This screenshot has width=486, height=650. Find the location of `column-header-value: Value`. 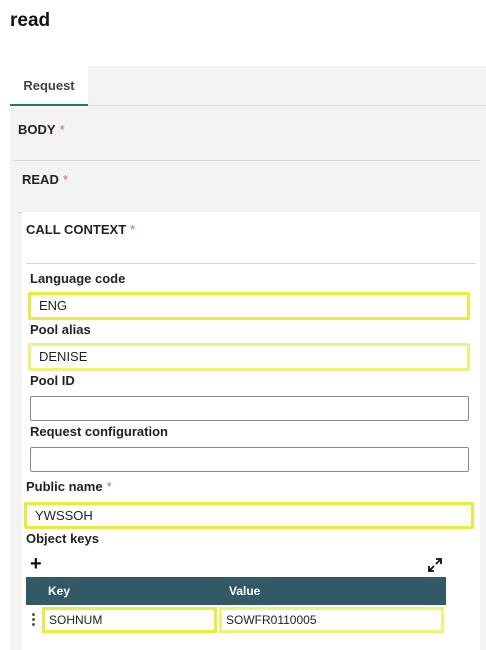

column-header-value: Value is located at coordinates (244, 591).